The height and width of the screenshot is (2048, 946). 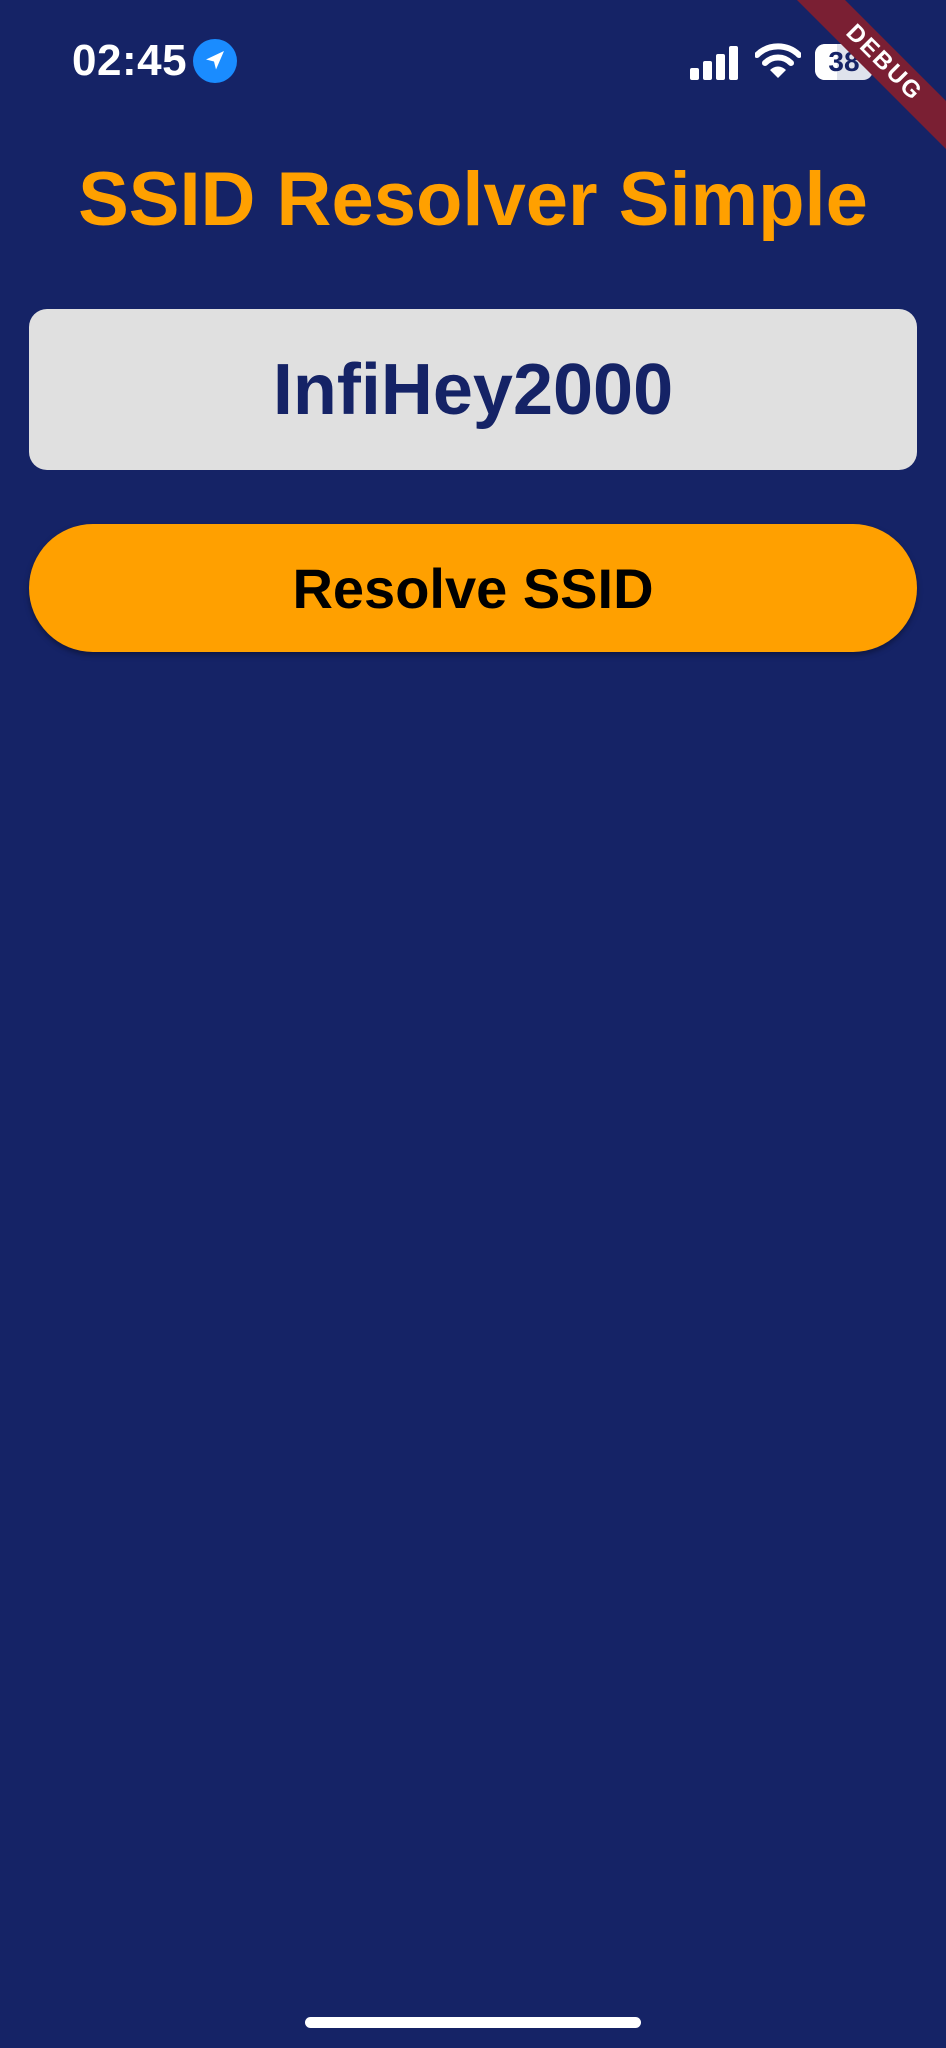 What do you see at coordinates (473, 65) in the screenshot?
I see `status-bar: 02:45 38` at bounding box center [473, 65].